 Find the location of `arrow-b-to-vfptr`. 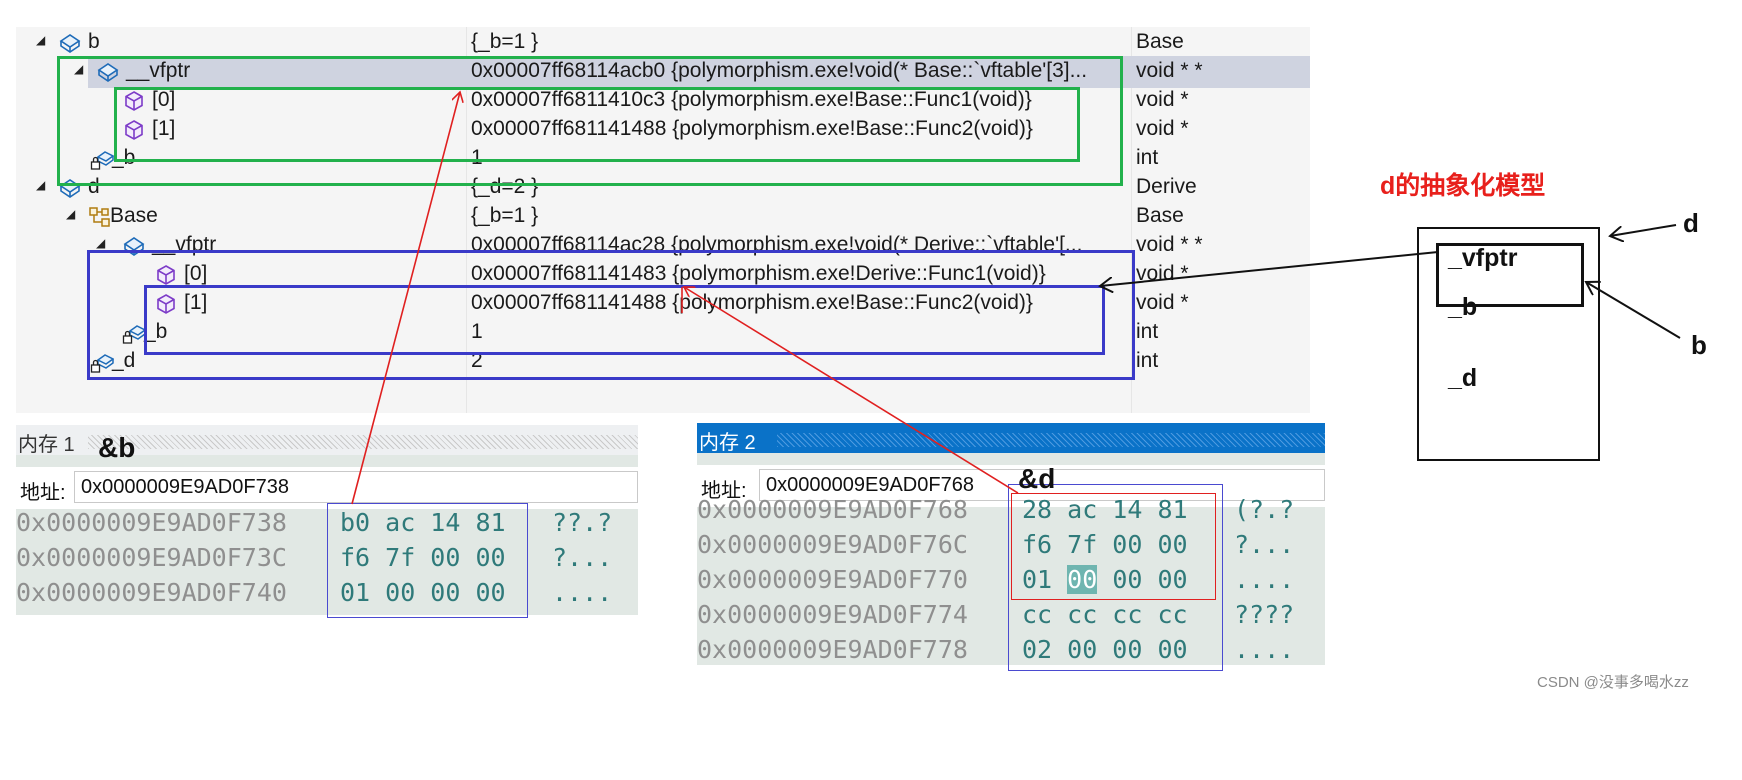

arrow-b-to-vfptr is located at coordinates (405, 298).